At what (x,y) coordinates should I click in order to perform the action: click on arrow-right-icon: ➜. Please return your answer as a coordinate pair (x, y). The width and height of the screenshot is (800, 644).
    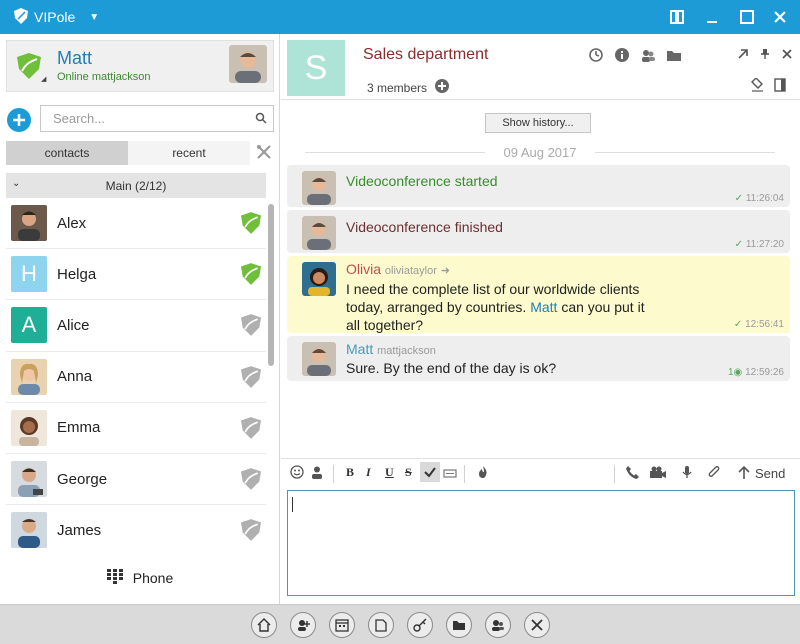
    Looking at the image, I should click on (445, 271).